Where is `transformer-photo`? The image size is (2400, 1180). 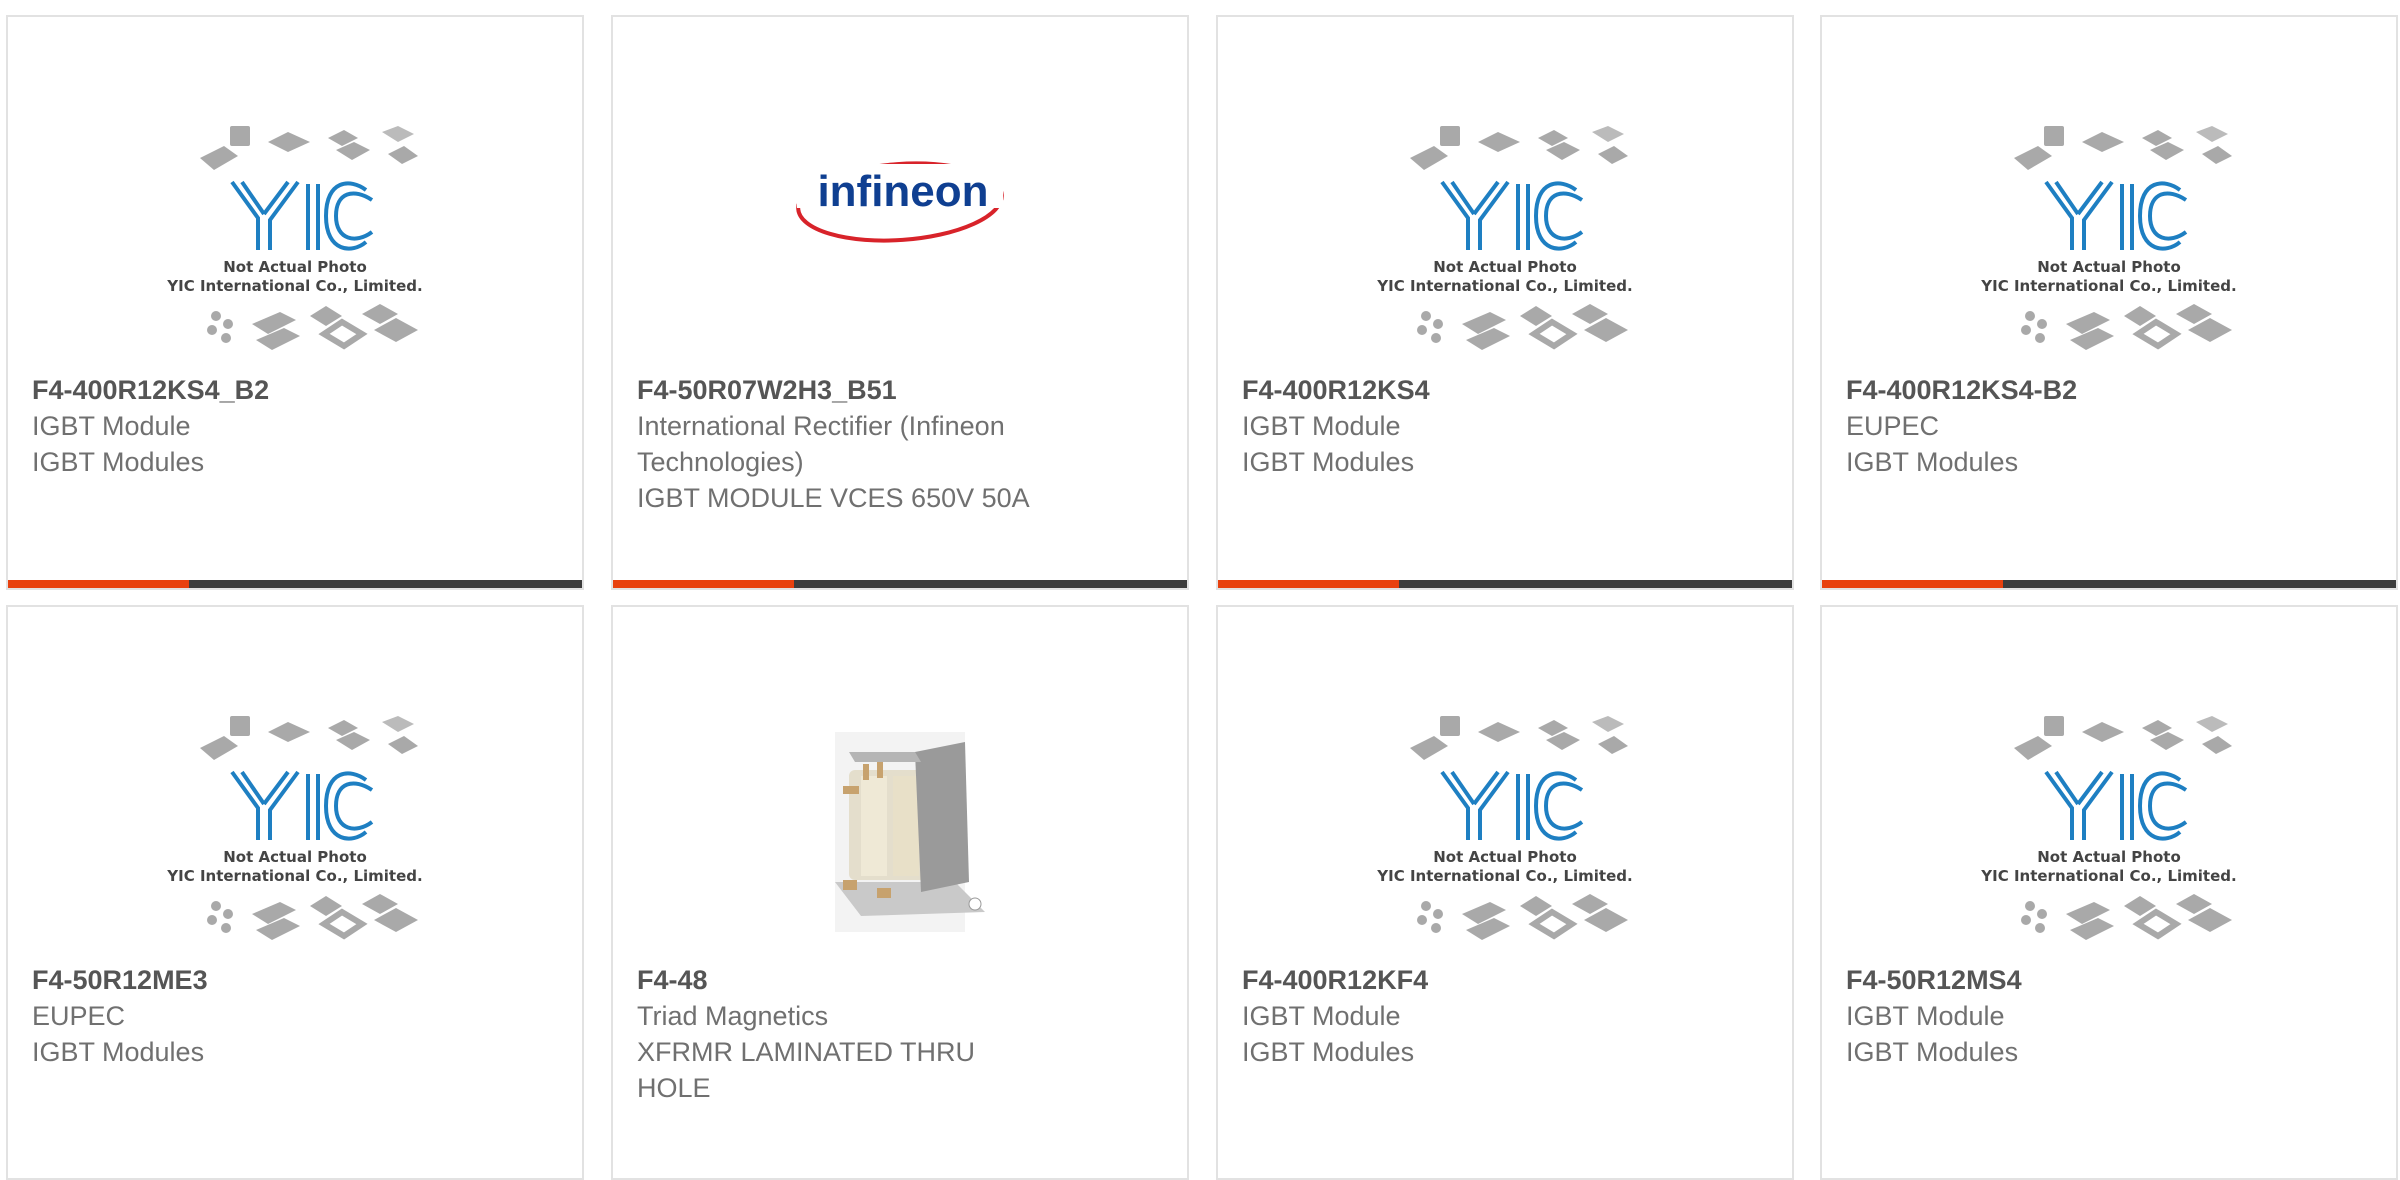
transformer-photo is located at coordinates (910, 832).